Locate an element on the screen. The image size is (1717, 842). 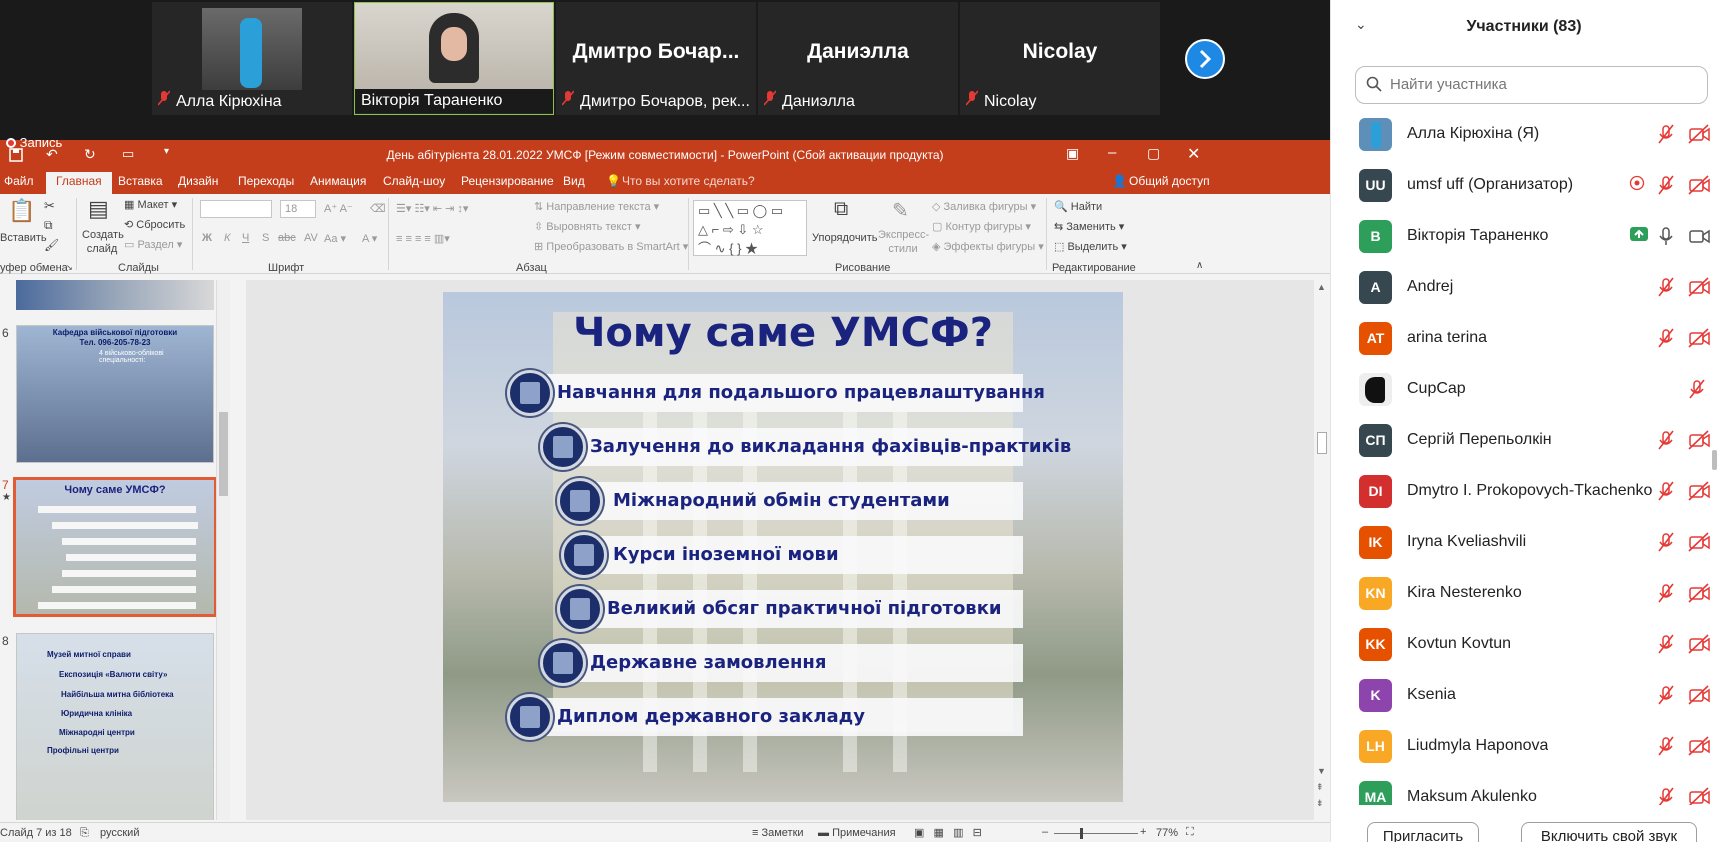
new-slide-icon: ▤ is located at coordinates (98, 209).